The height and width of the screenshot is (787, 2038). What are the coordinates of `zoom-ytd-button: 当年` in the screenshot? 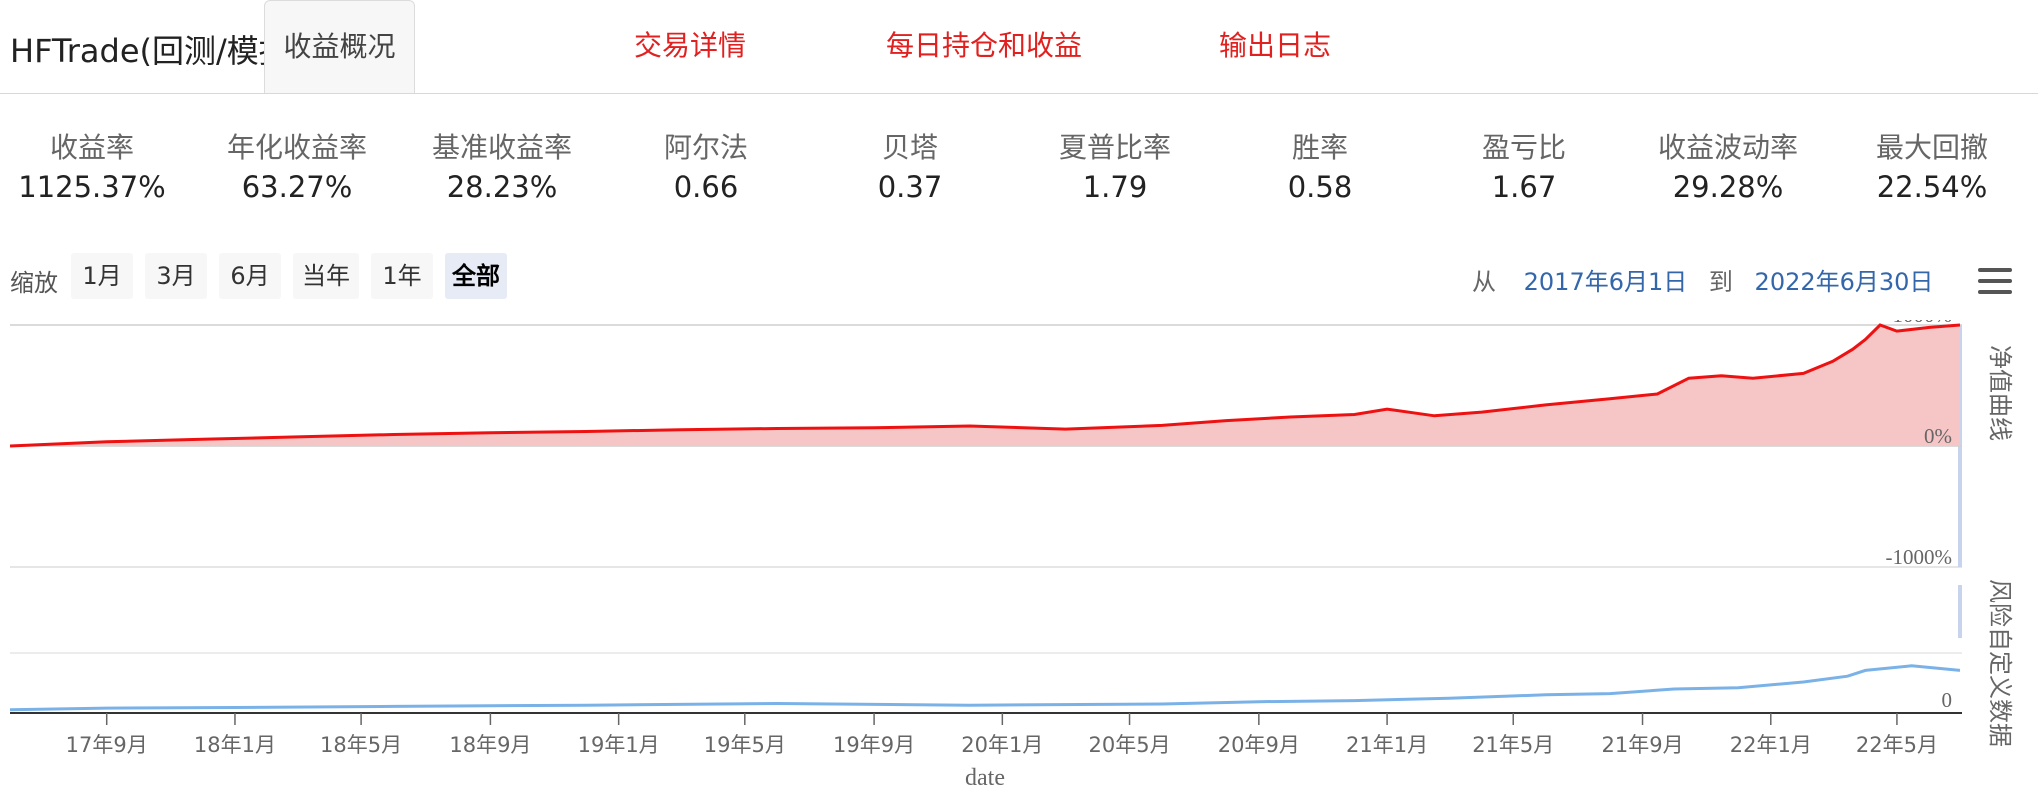 It's located at (326, 276).